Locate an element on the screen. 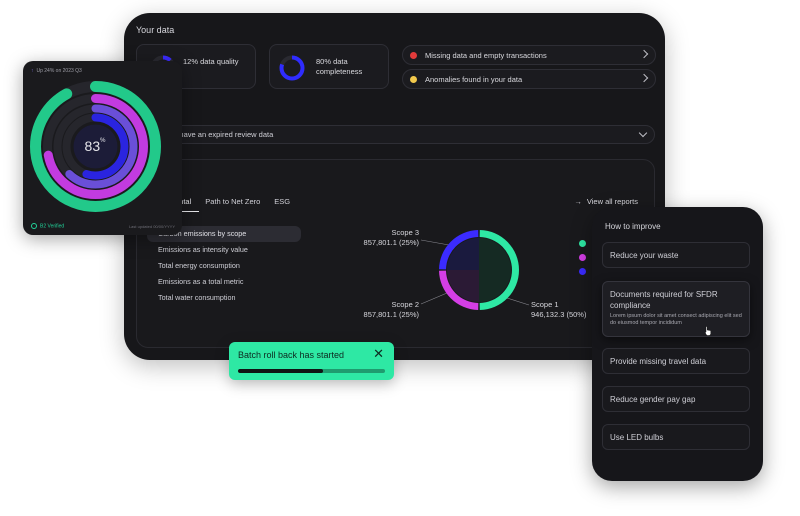  improve-led-bulbs-label: Use LED bulbs is located at coordinates (637, 437).